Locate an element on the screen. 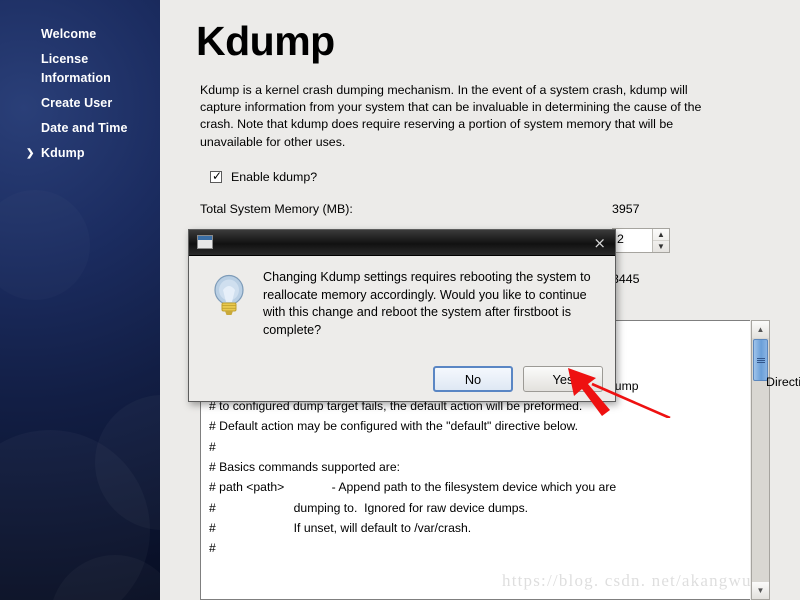 The height and width of the screenshot is (600, 800). enable-kdump-label: Enable kdump? is located at coordinates (274, 177).